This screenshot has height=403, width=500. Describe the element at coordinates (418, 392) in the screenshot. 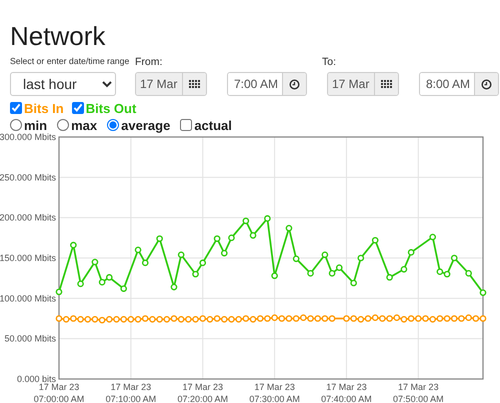

I see `x-axis-label: 17 Mar 23 07:50:00 AM` at that location.